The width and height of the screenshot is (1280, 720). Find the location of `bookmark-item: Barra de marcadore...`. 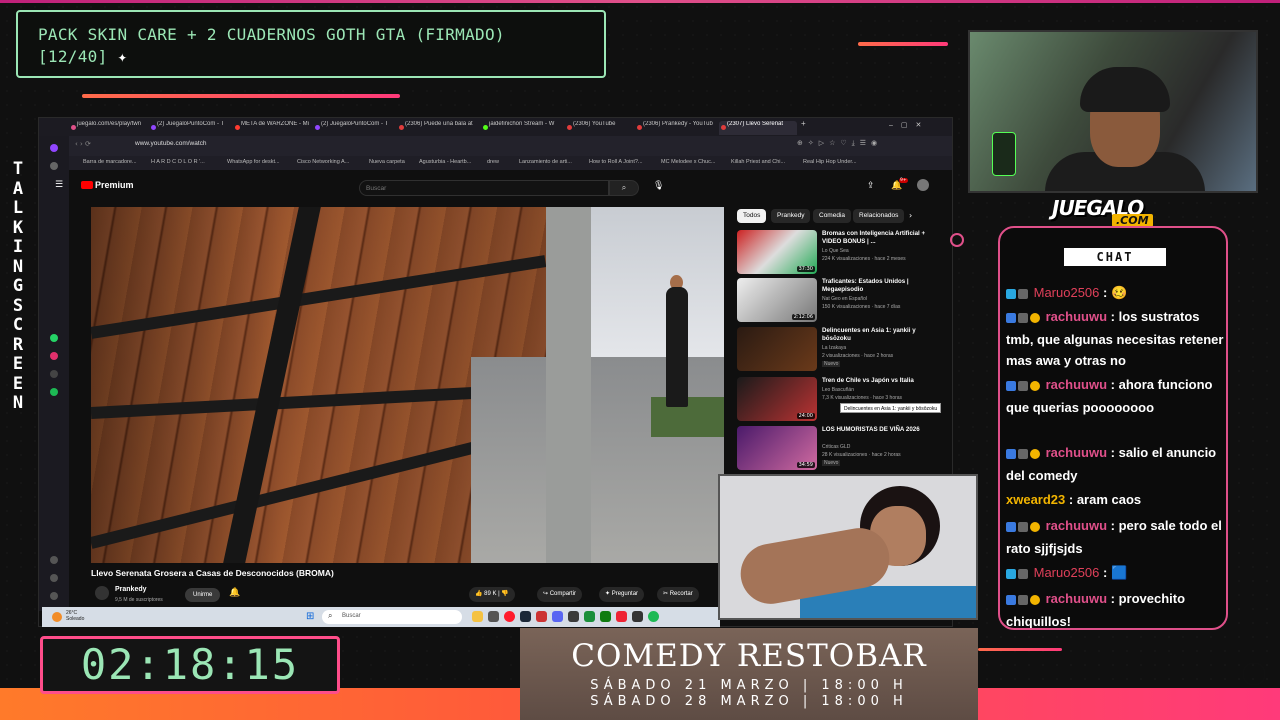

bookmark-item: Barra de marcadore... is located at coordinates (110, 162).